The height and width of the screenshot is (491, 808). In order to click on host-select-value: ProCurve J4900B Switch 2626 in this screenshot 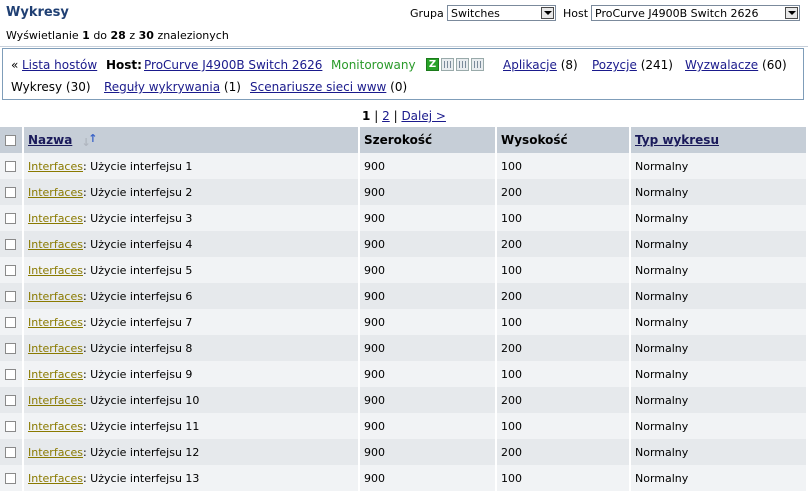, I will do `click(677, 13)`.